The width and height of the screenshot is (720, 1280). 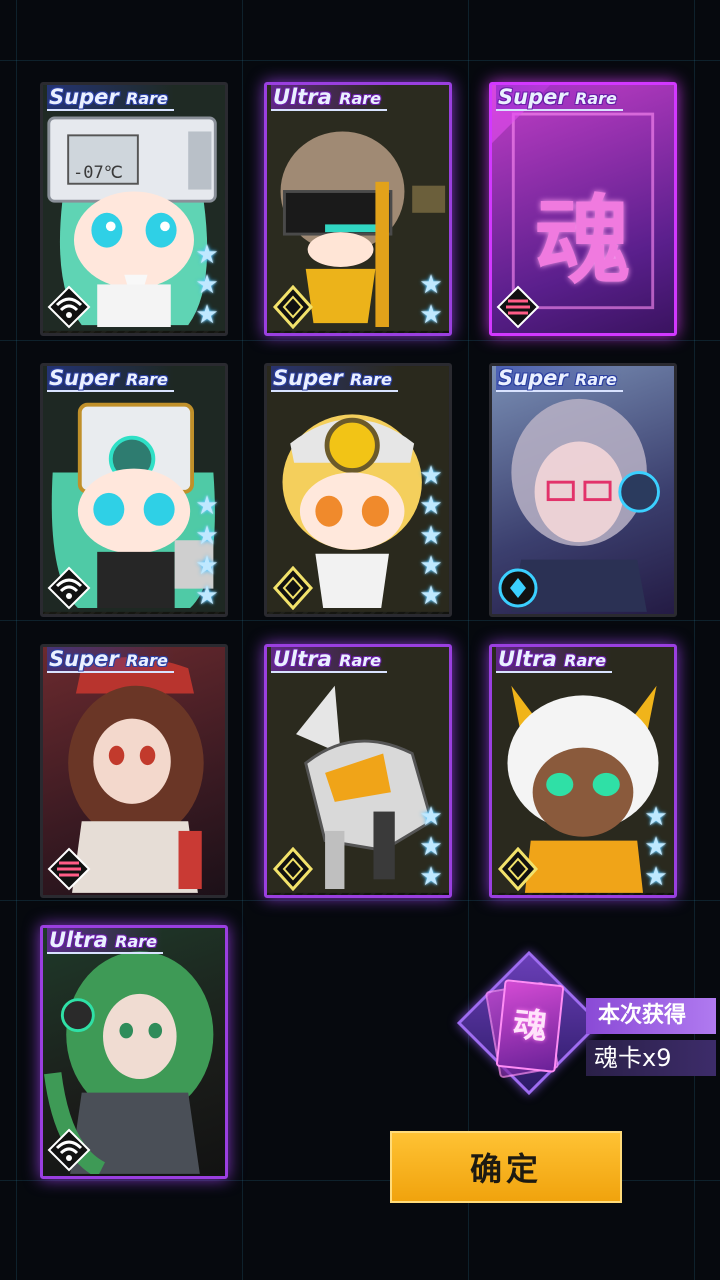 I want to click on star-rating: ★ ★, so click(x=431, y=300).